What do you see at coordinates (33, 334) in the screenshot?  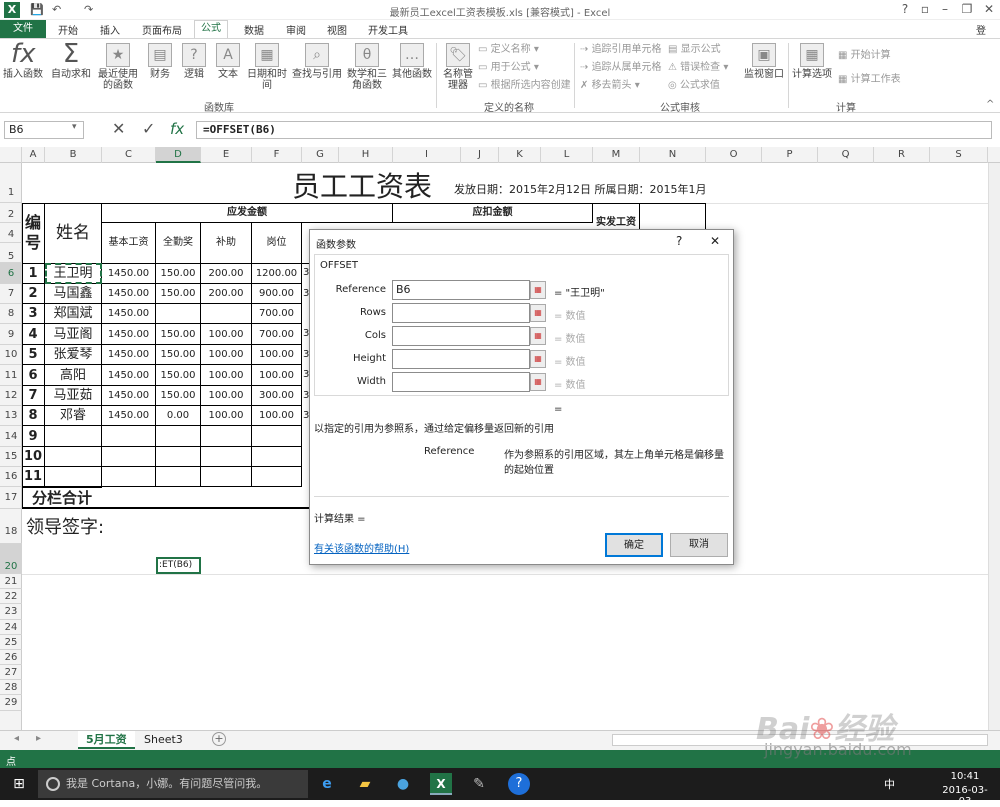 I see `cell-no: 4` at bounding box center [33, 334].